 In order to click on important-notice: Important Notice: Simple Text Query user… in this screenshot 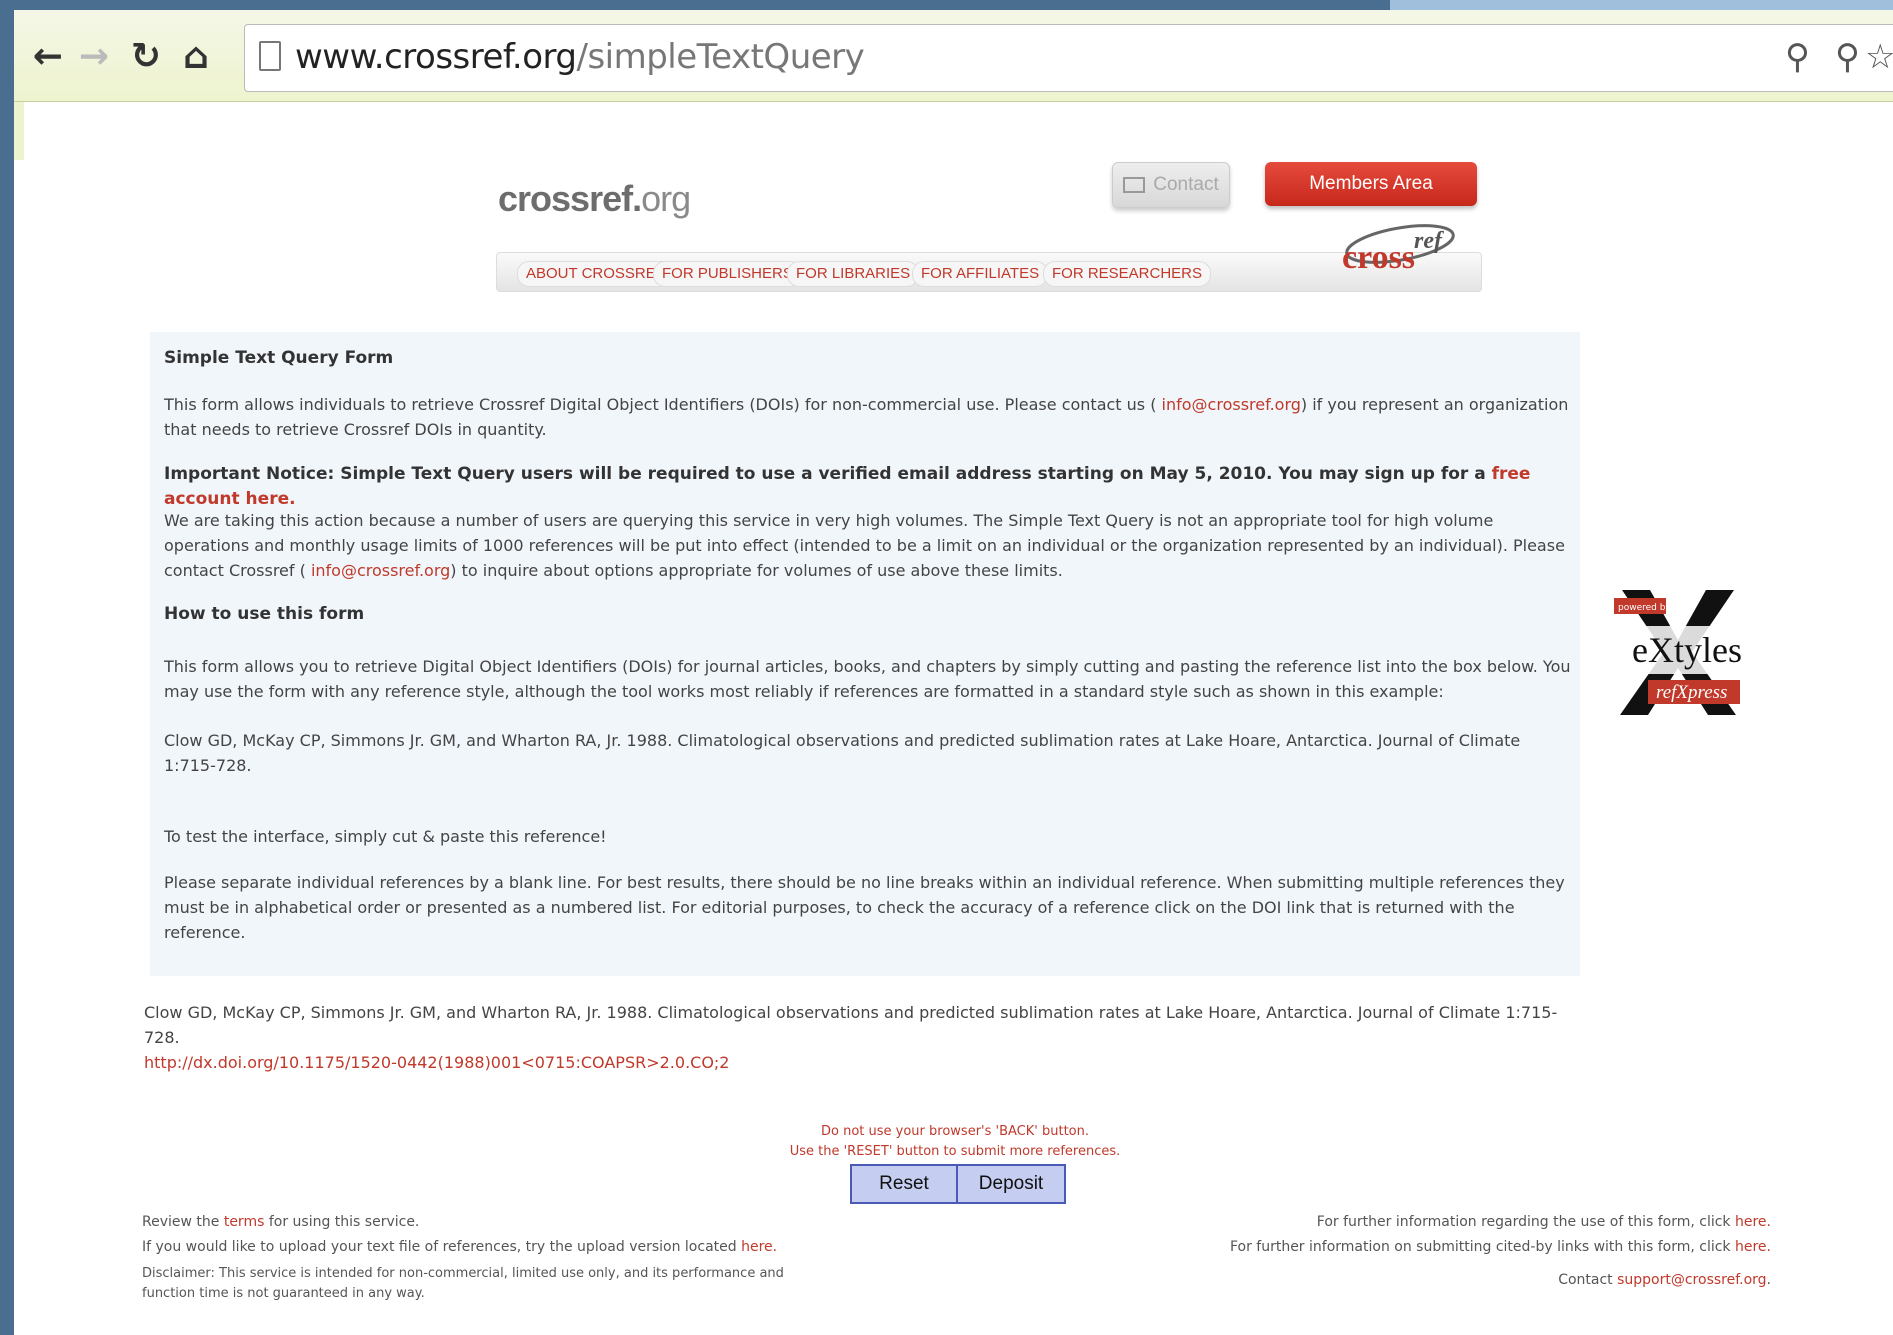, I will do `click(869, 487)`.